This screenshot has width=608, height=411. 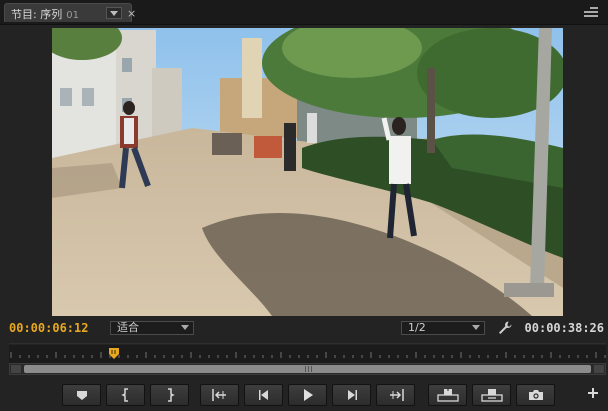 I want to click on step-forward-button, so click(x=351, y=395).